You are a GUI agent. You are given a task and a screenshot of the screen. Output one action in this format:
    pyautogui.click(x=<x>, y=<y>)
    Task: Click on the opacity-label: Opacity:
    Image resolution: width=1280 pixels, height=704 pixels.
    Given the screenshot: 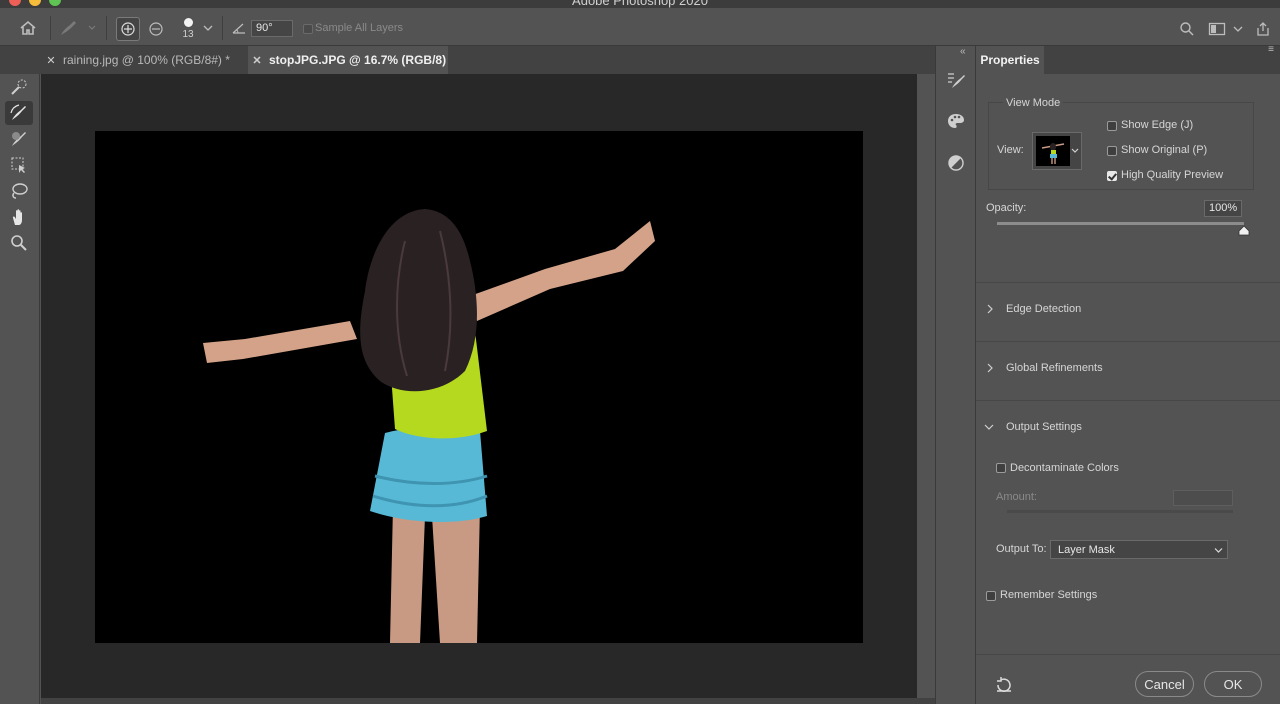 What is the action you would take?
    pyautogui.click(x=1006, y=208)
    